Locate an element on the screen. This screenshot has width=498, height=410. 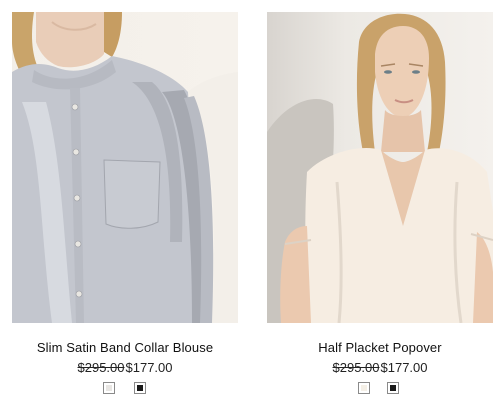
product-title: Half Placket Popover is located at coordinates (380, 347).